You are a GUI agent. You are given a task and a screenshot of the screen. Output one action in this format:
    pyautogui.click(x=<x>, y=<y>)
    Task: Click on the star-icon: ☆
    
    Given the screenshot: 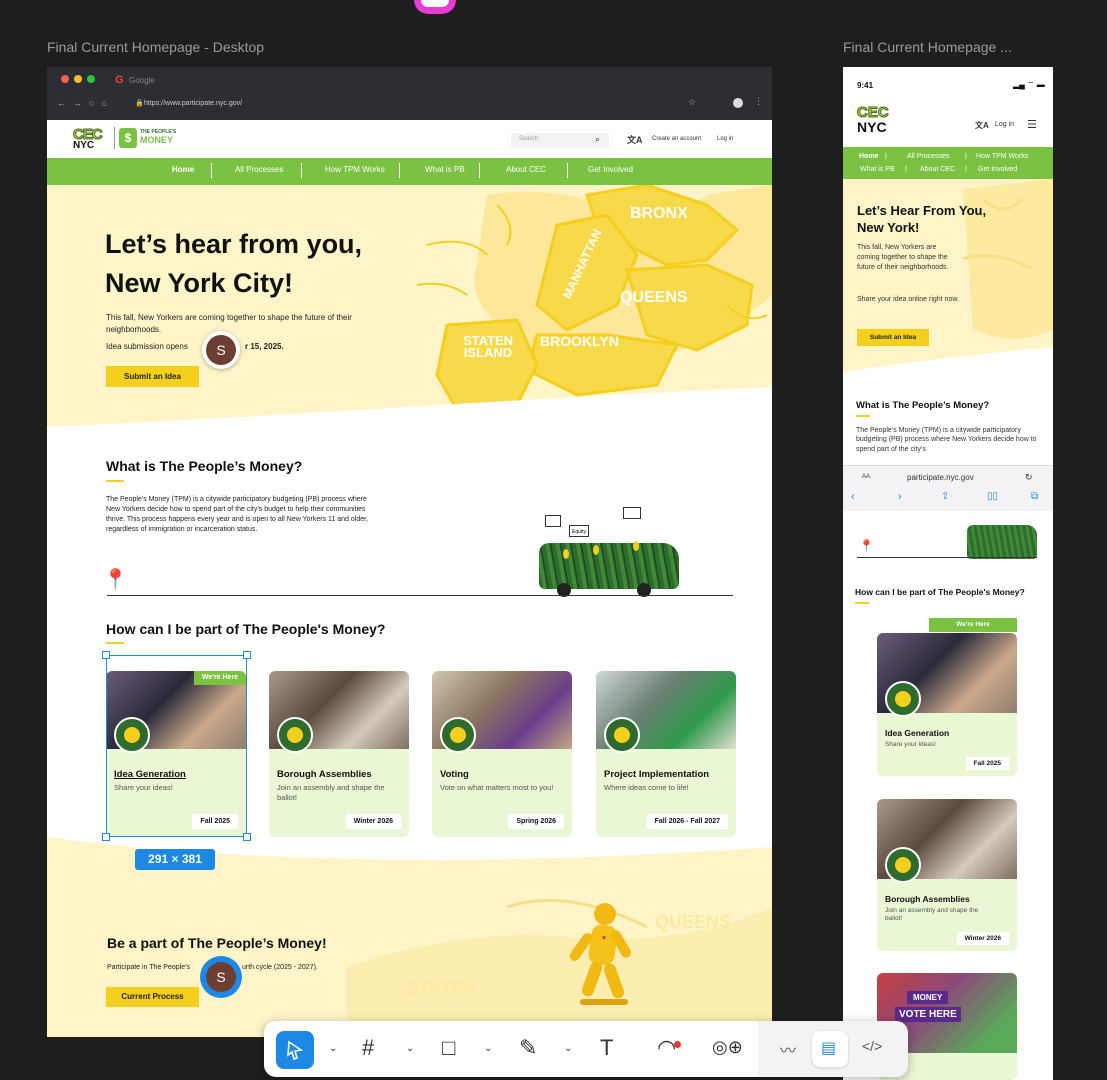 What is the action you would take?
    pyautogui.click(x=692, y=102)
    